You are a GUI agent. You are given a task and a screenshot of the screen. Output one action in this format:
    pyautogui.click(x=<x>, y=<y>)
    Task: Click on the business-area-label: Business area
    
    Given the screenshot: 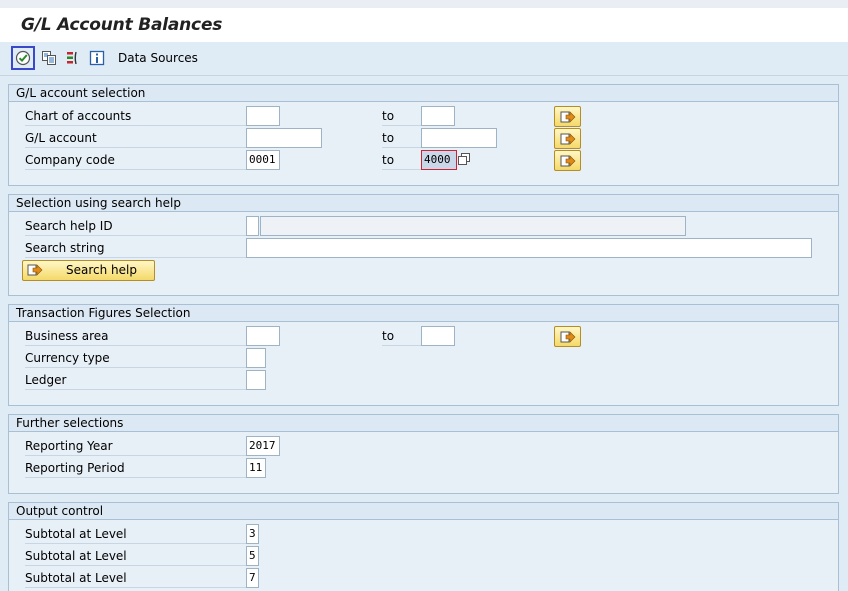 What is the action you would take?
    pyautogui.click(x=137, y=336)
    